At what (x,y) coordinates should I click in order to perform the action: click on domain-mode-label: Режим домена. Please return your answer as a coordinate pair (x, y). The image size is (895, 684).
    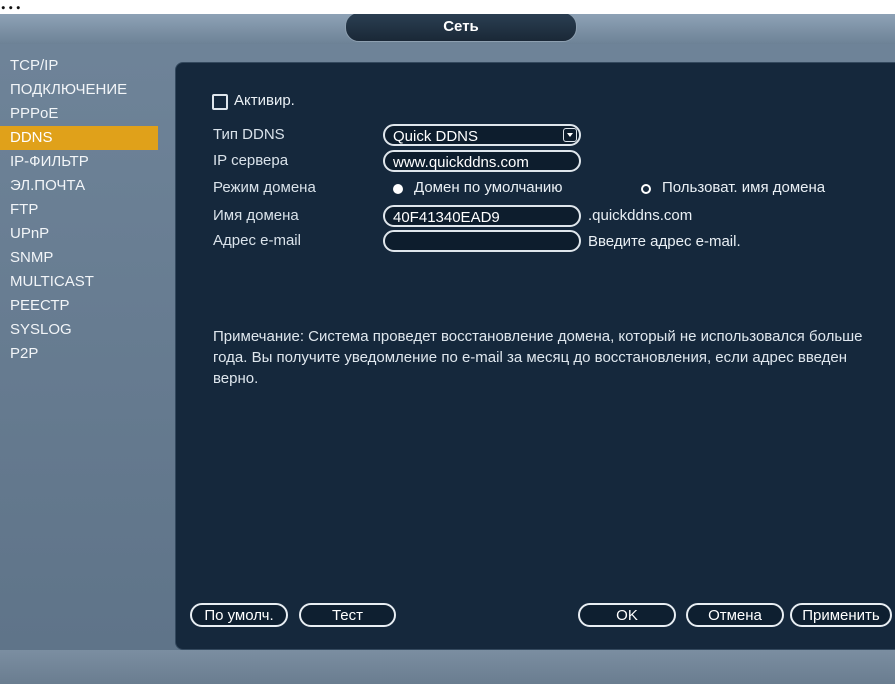
    Looking at the image, I should click on (264, 187).